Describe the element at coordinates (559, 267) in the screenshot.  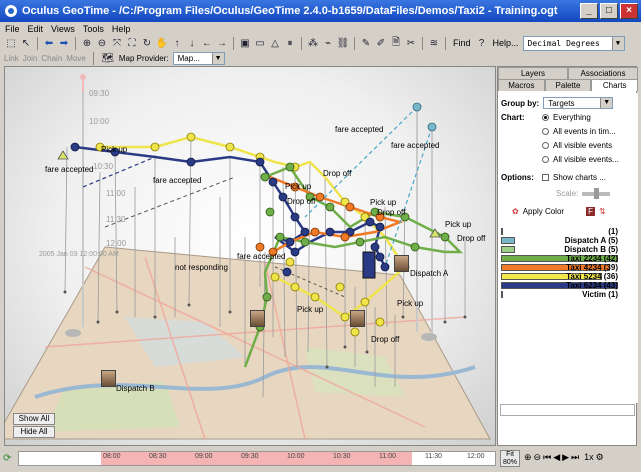
I see `legend-row: Taxi 4234 (39)` at that location.